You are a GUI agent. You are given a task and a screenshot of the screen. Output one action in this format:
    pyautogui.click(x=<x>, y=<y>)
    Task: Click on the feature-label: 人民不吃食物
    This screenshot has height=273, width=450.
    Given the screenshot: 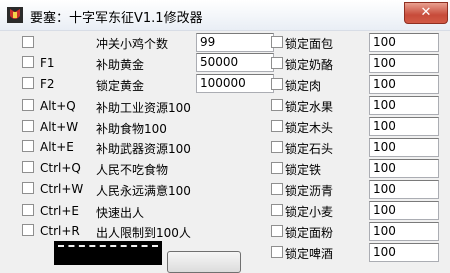 What is the action you would take?
    pyautogui.click(x=132, y=170)
    